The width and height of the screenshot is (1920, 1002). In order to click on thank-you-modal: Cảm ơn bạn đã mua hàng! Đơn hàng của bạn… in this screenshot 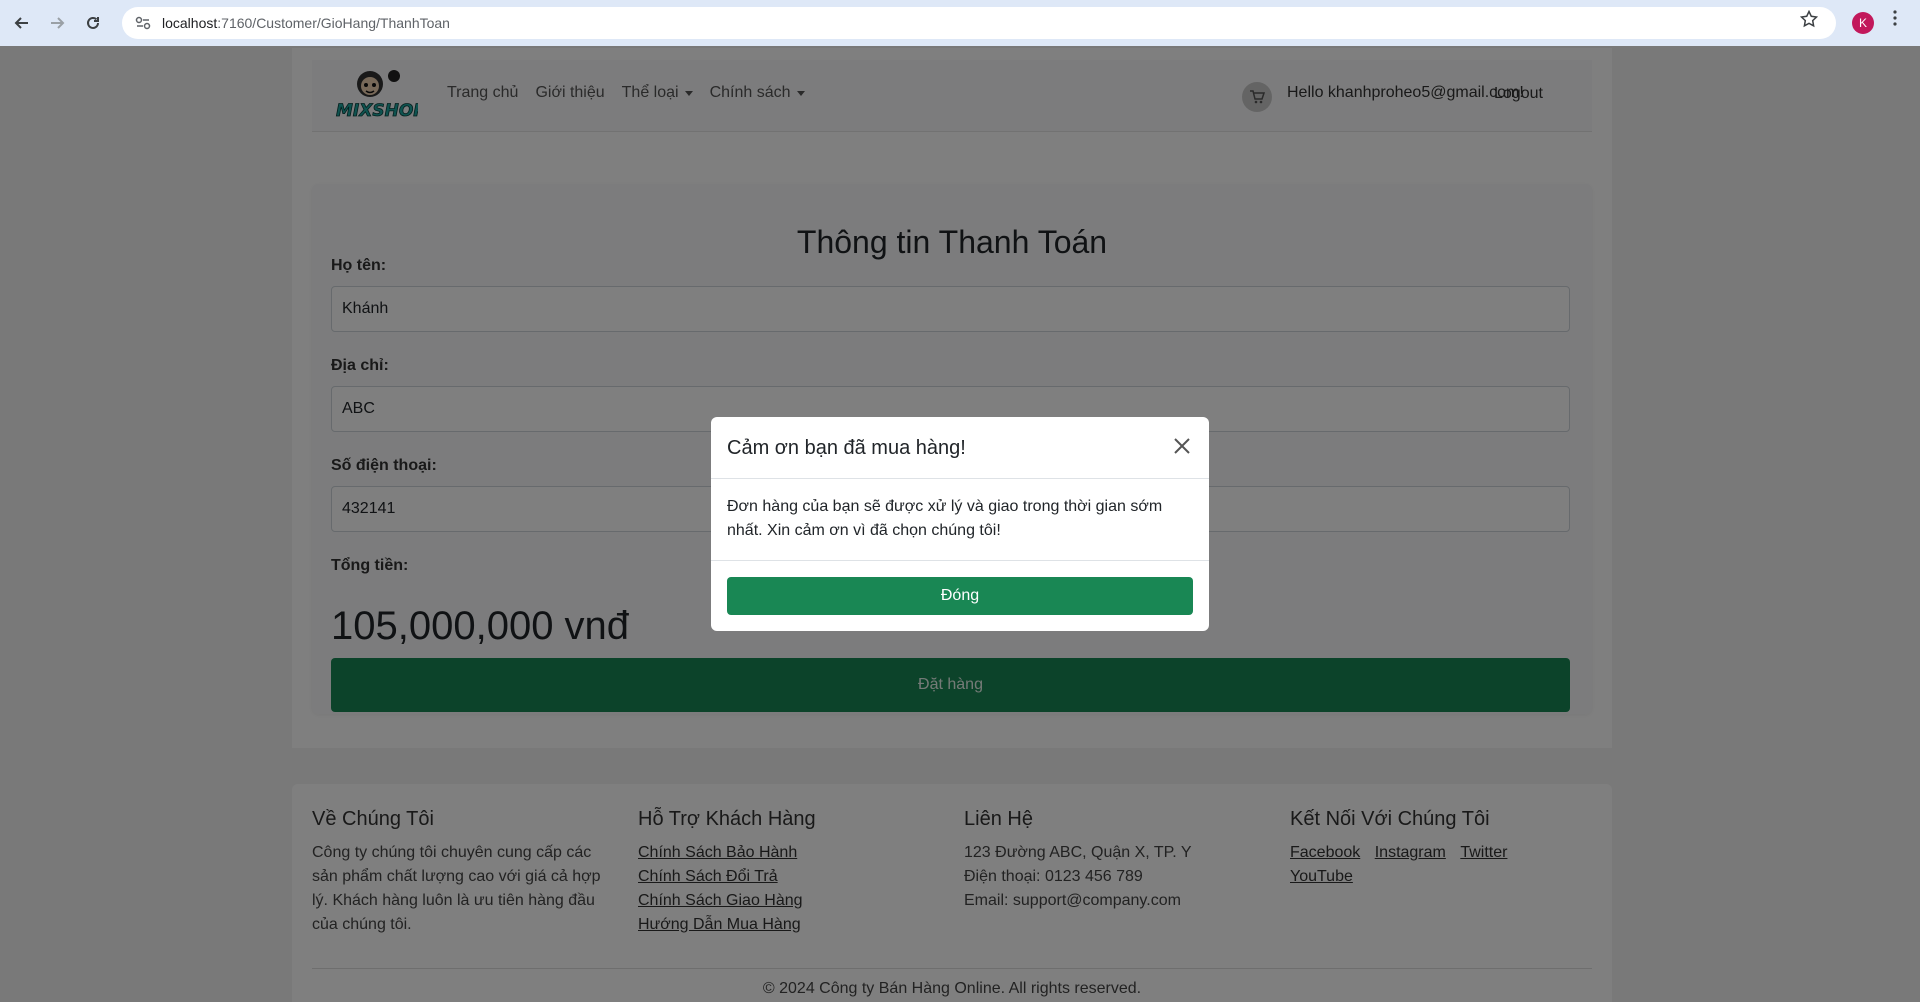, I will do `click(960, 524)`.